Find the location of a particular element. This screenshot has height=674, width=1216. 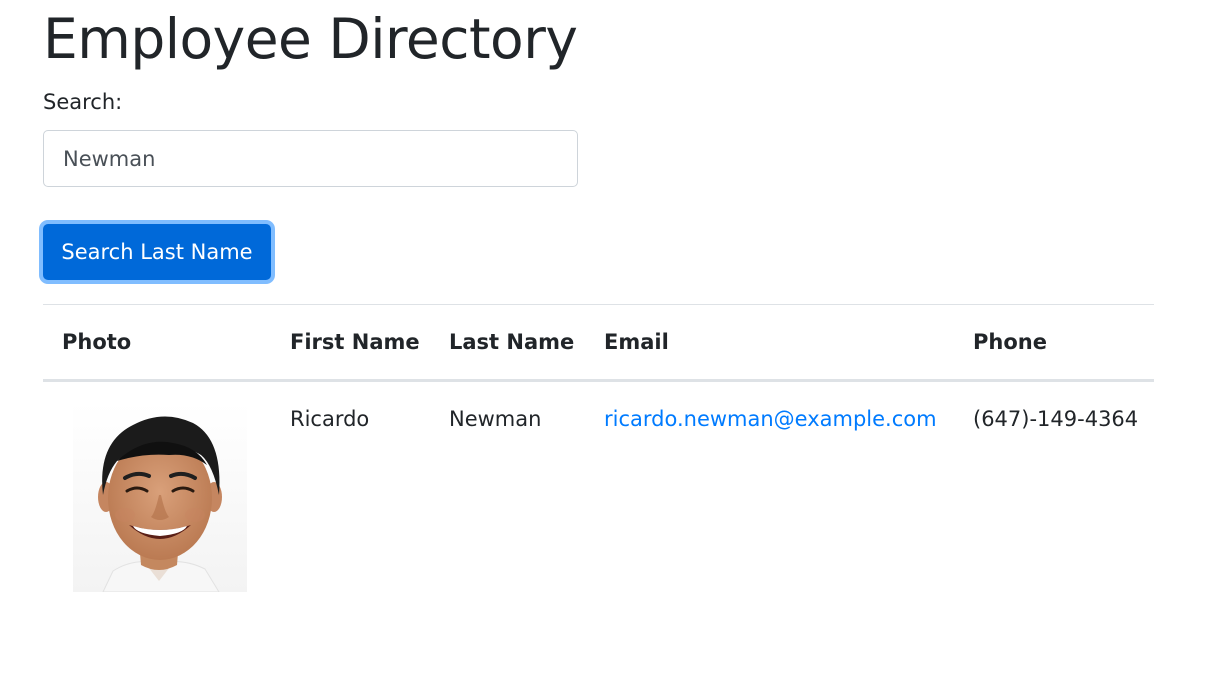

photo-cell is located at coordinates (157, 486).